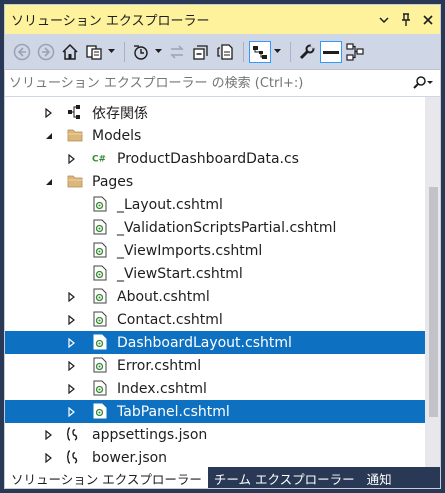  What do you see at coordinates (46, 52) in the screenshot?
I see `forward-arrow-icon` at bounding box center [46, 52].